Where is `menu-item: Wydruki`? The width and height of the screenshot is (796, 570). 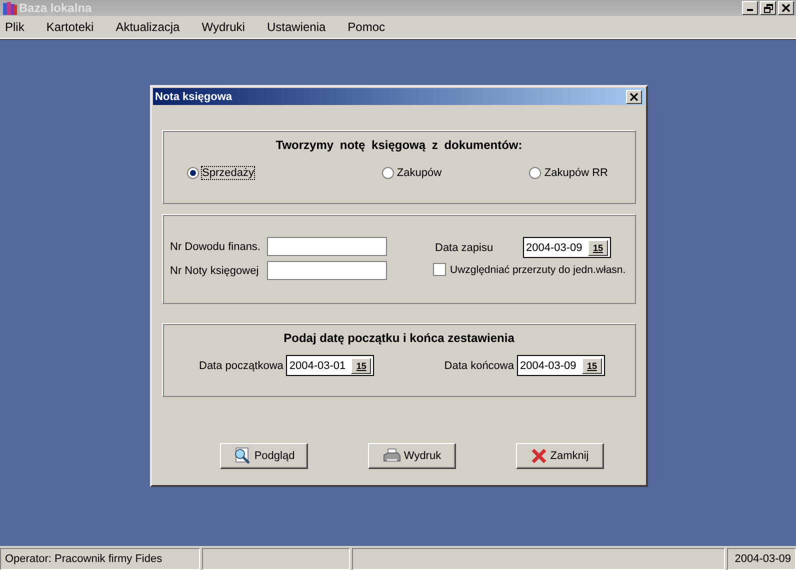
menu-item: Wydruki is located at coordinates (223, 27).